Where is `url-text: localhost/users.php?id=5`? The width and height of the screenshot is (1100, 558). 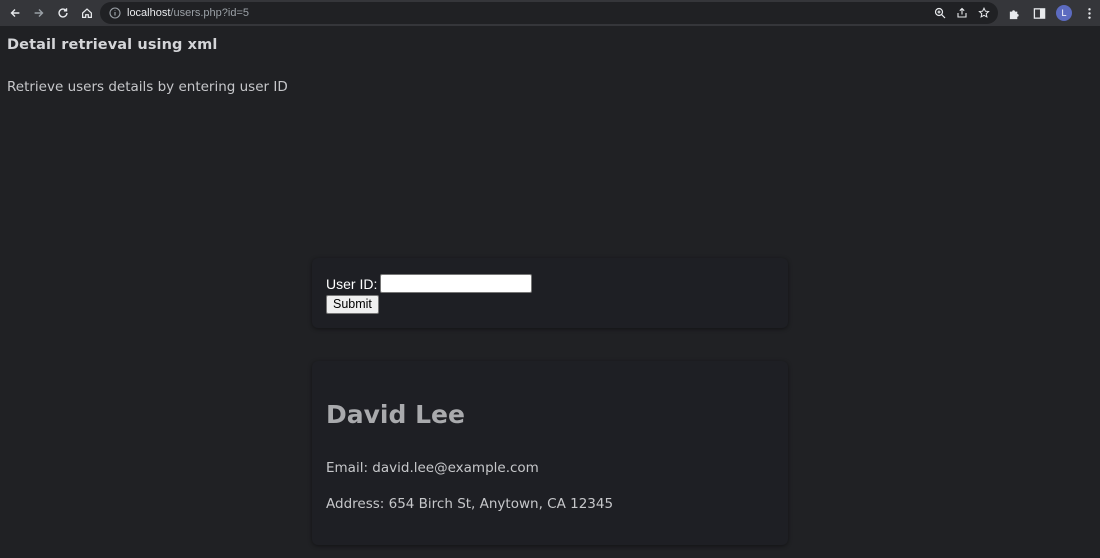 url-text: localhost/users.php?id=5 is located at coordinates (188, 13).